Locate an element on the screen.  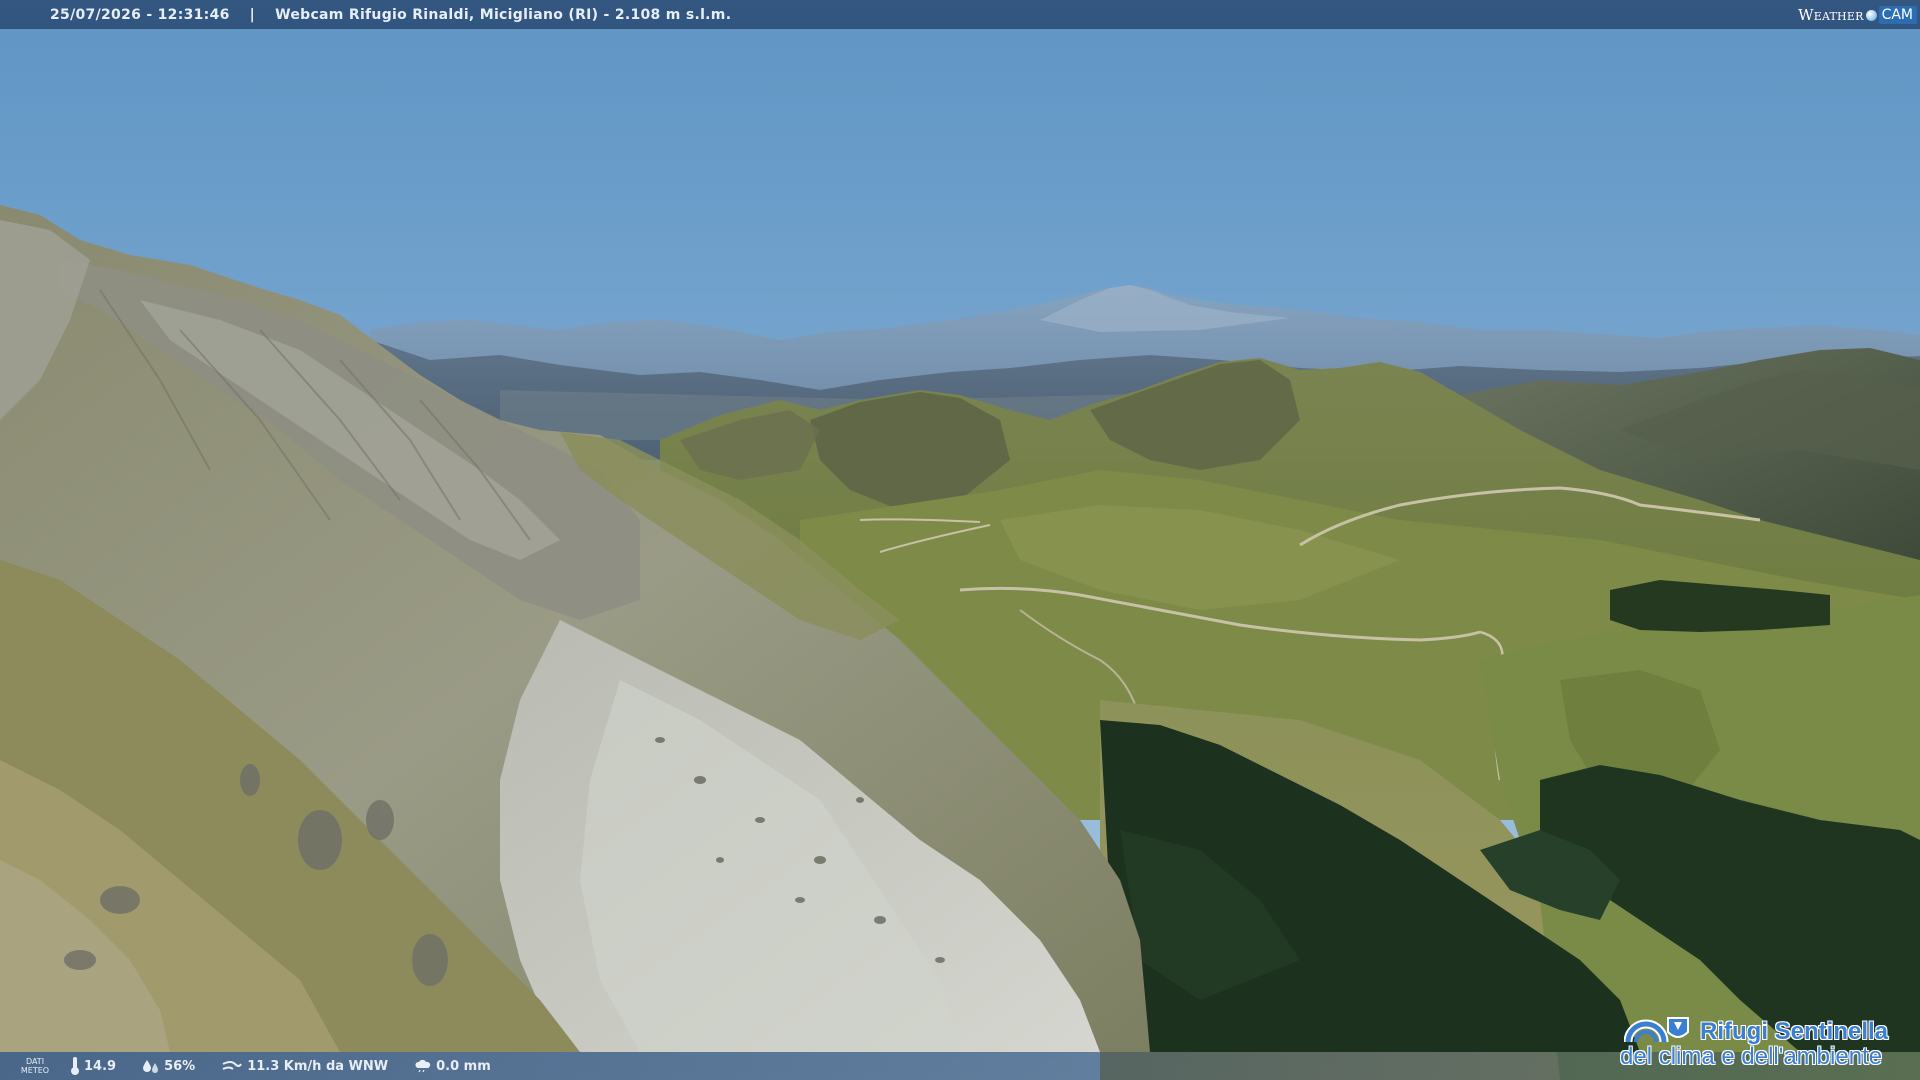
timestamp: 25/07/2026 - 12:31:46 is located at coordinates (140, 14).